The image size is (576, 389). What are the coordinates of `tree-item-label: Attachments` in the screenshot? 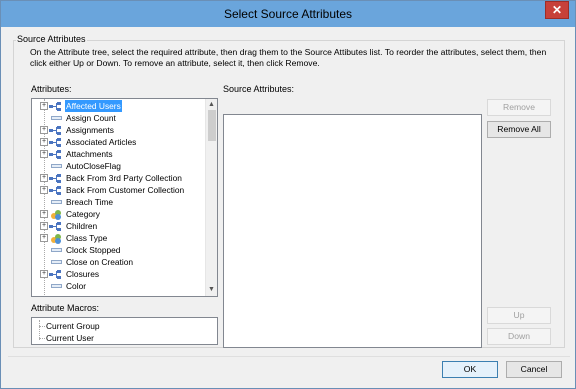 It's located at (89, 154).